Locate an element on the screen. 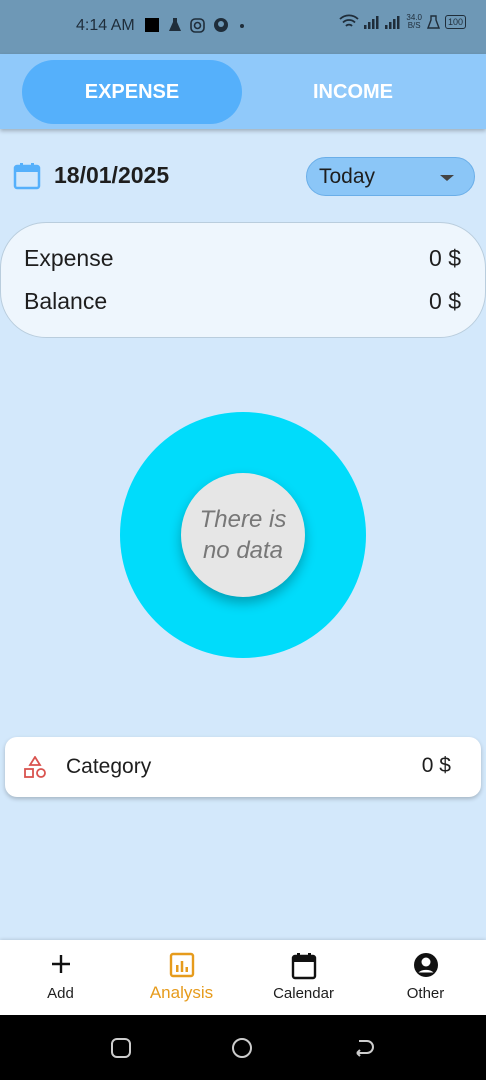 This screenshot has width=486, height=1080. wifi-icon is located at coordinates (349, 20).